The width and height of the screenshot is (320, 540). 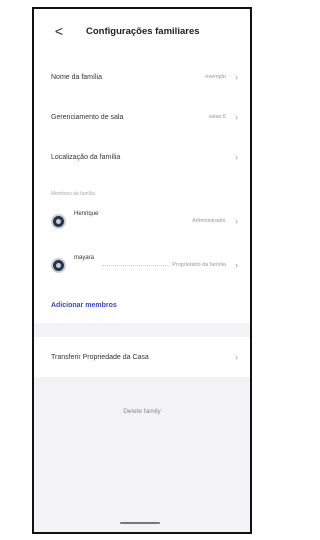 I want to click on transfer-ownership-label: Transferir Propriedade da Casa, so click(x=100, y=357).